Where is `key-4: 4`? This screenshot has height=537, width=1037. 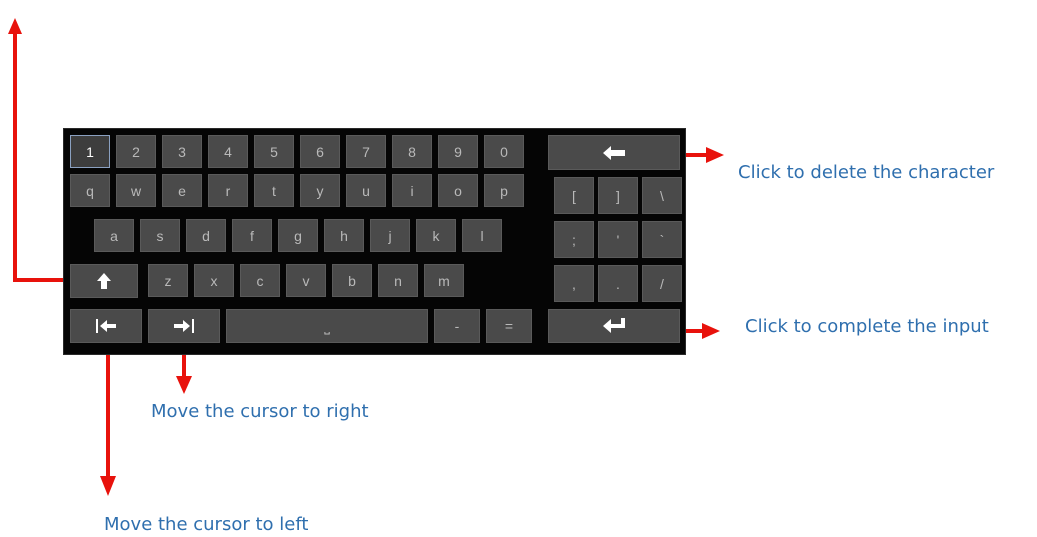
key-4: 4 is located at coordinates (228, 151).